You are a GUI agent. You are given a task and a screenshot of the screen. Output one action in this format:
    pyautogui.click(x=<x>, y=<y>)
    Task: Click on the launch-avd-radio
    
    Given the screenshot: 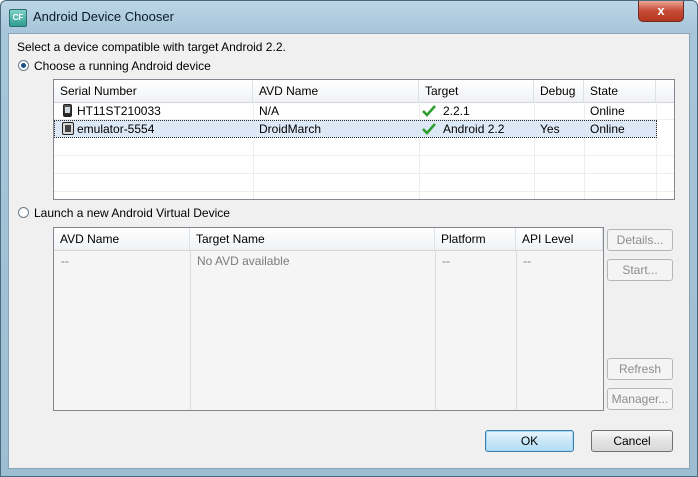 What is the action you would take?
    pyautogui.click(x=23, y=212)
    